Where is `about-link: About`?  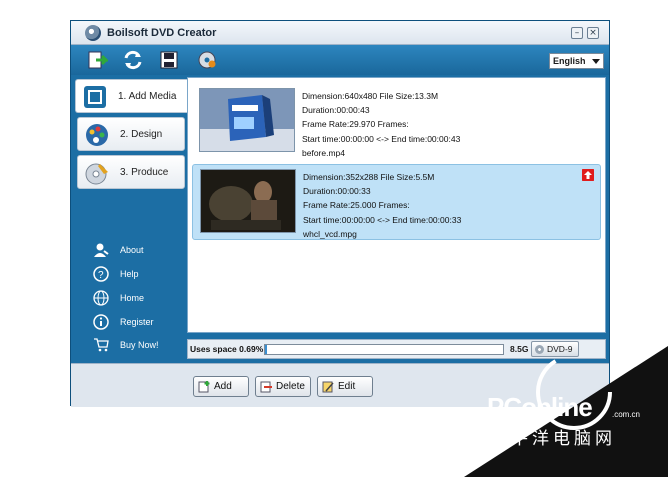
about-link: About is located at coordinates (138, 251).